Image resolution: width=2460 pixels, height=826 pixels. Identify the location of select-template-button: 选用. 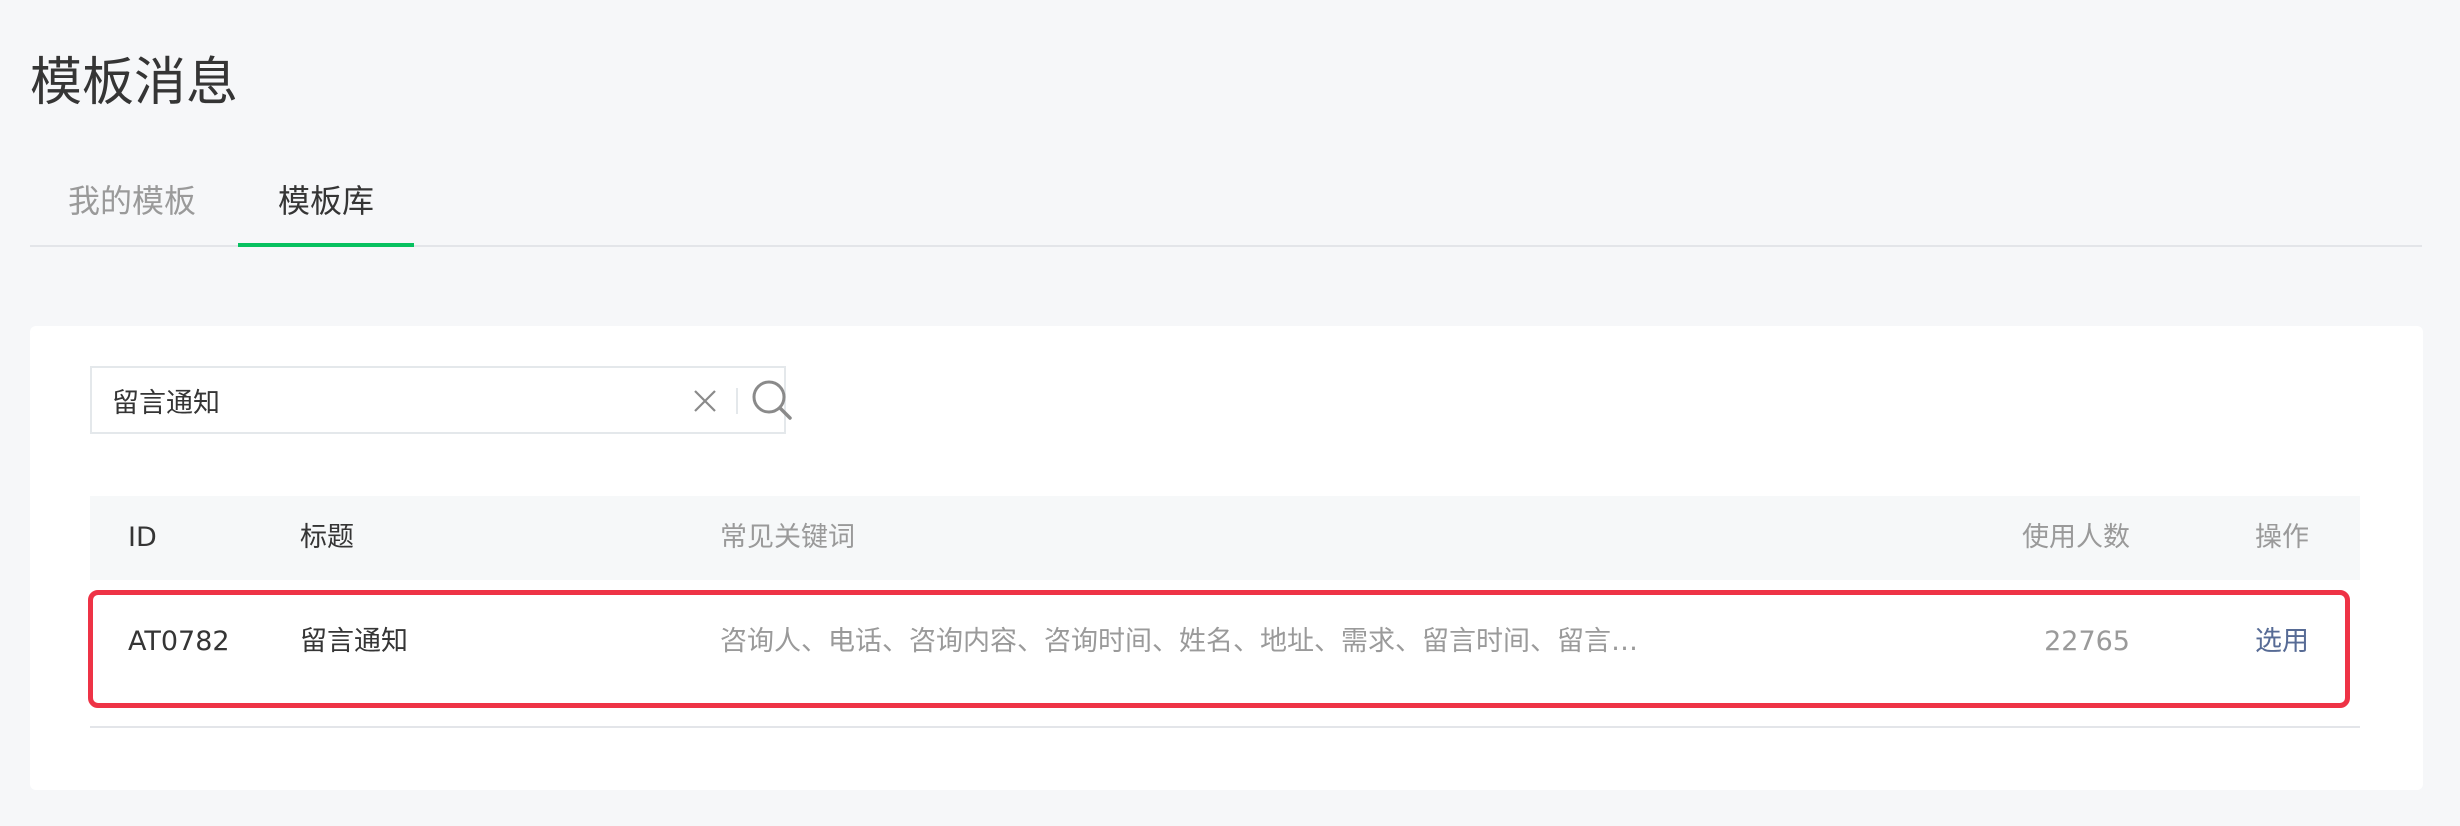
(2282, 642).